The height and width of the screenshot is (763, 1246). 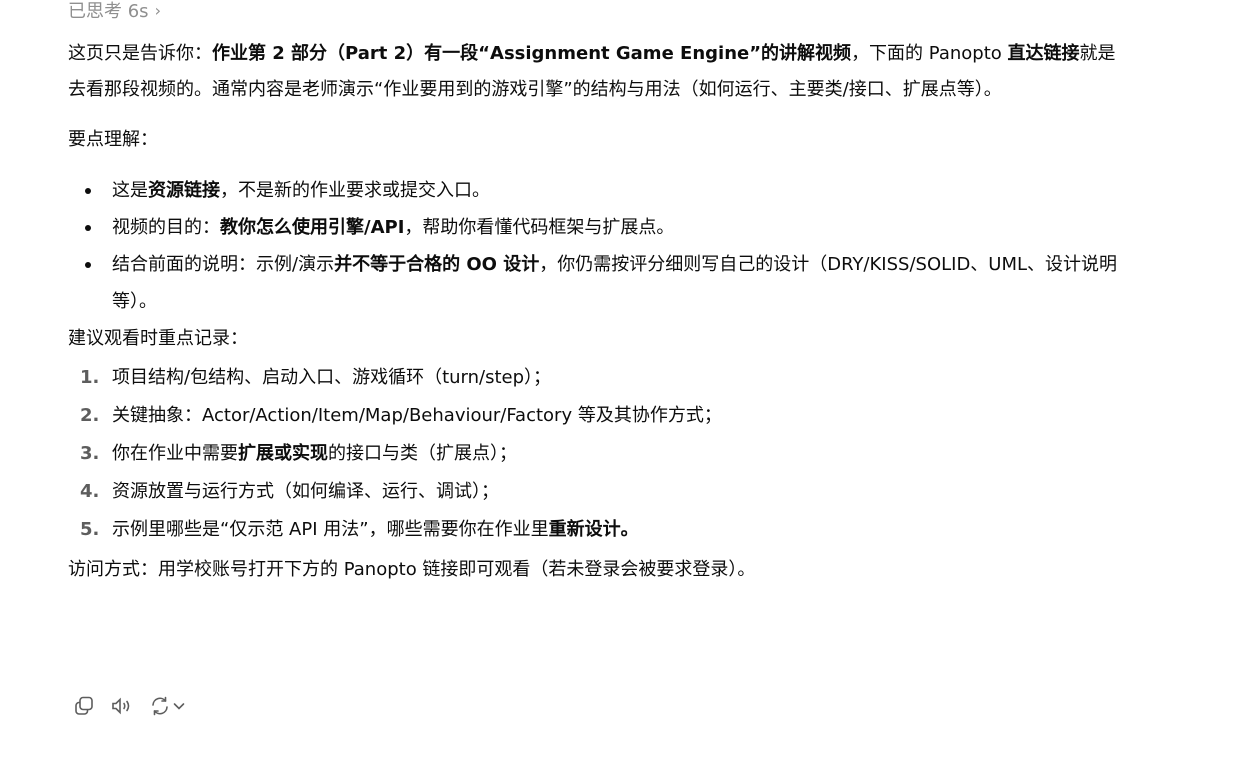 What do you see at coordinates (108, 11) in the screenshot?
I see `thought-label: 已思考 6s` at bounding box center [108, 11].